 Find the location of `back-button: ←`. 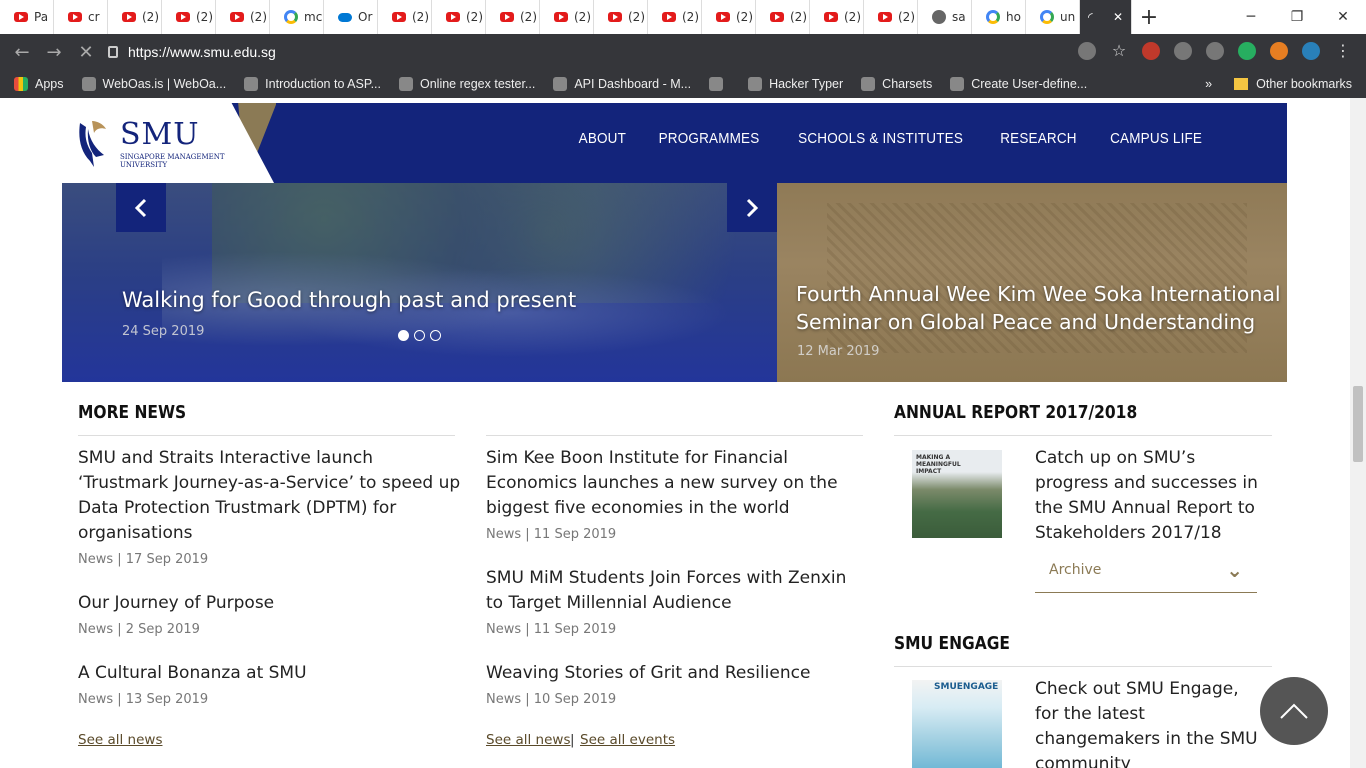

back-button: ← is located at coordinates (22, 52).